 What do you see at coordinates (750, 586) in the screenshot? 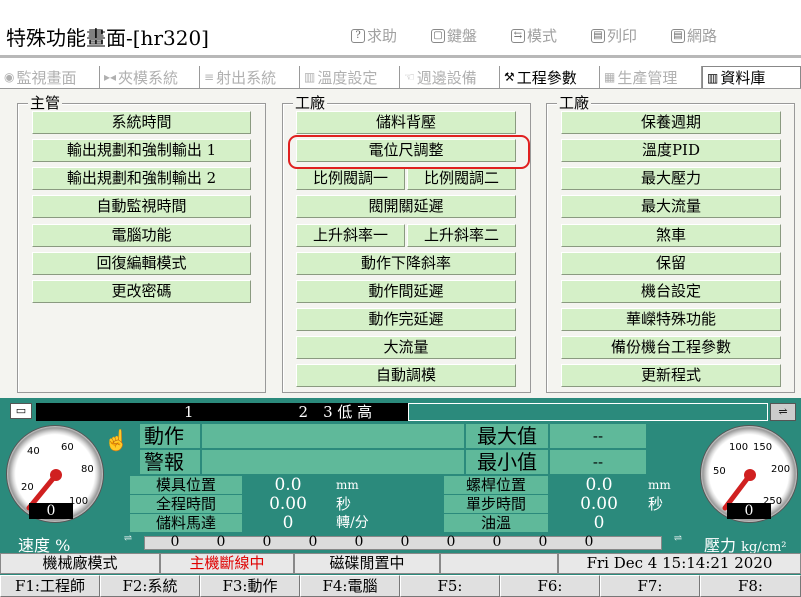
I see `f8-key: F8:` at bounding box center [750, 586].